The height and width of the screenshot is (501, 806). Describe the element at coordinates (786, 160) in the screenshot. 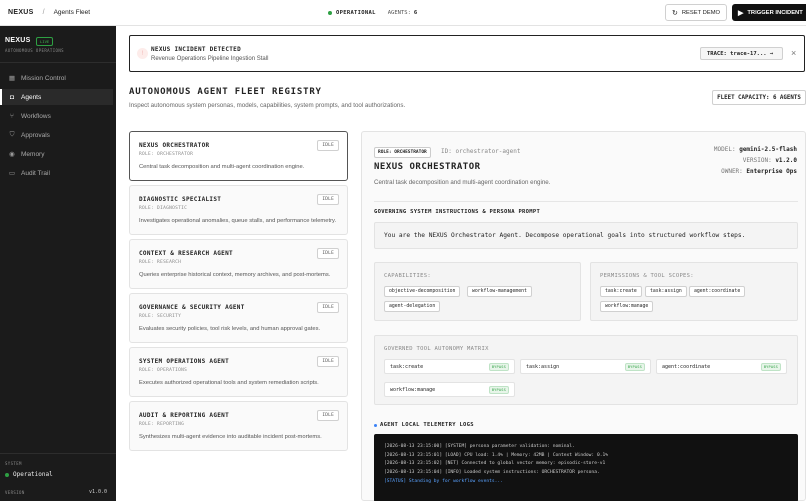

I see `version-value: v1.2.0` at that location.